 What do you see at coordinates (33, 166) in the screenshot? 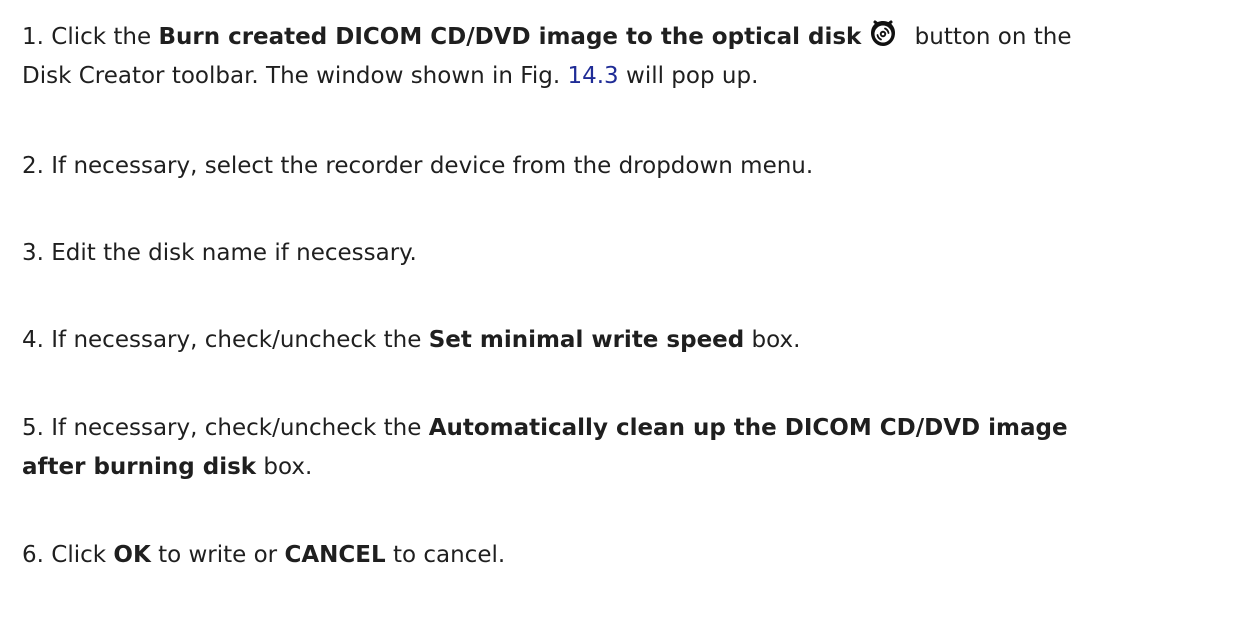
I see `step-number: 2.` at bounding box center [33, 166].